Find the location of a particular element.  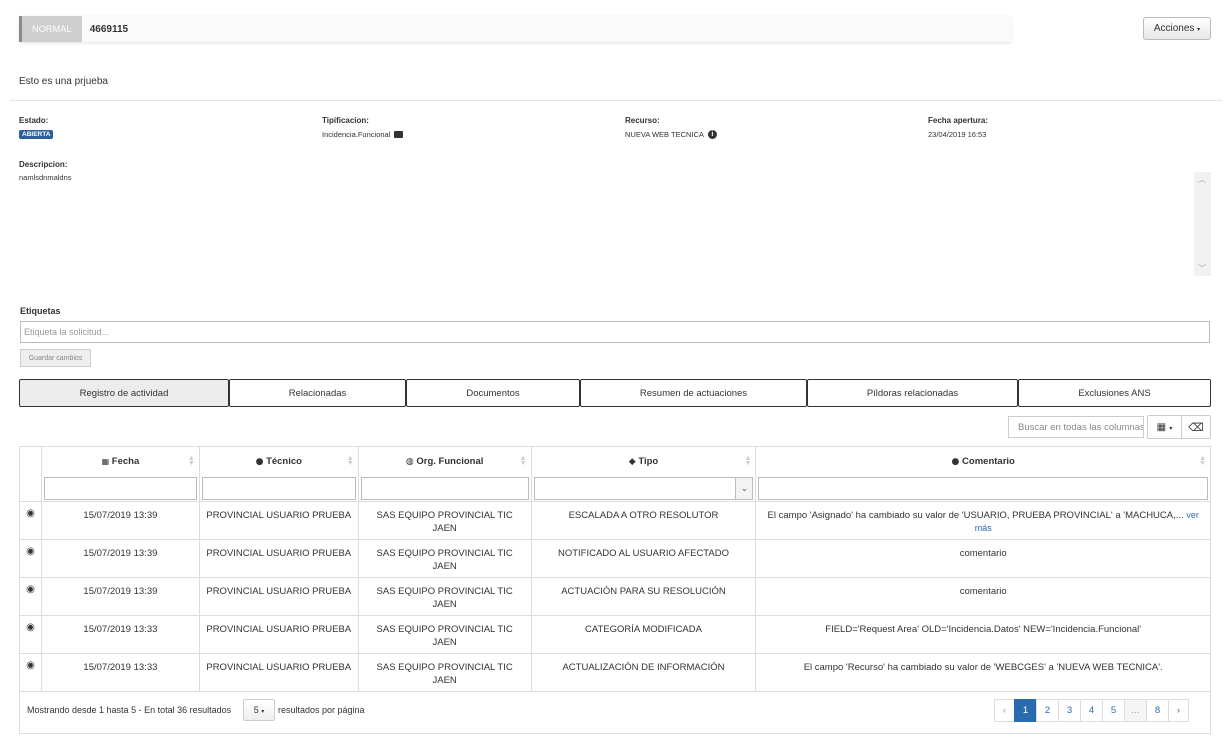

field-recurso-label: Recurso: is located at coordinates (642, 120).